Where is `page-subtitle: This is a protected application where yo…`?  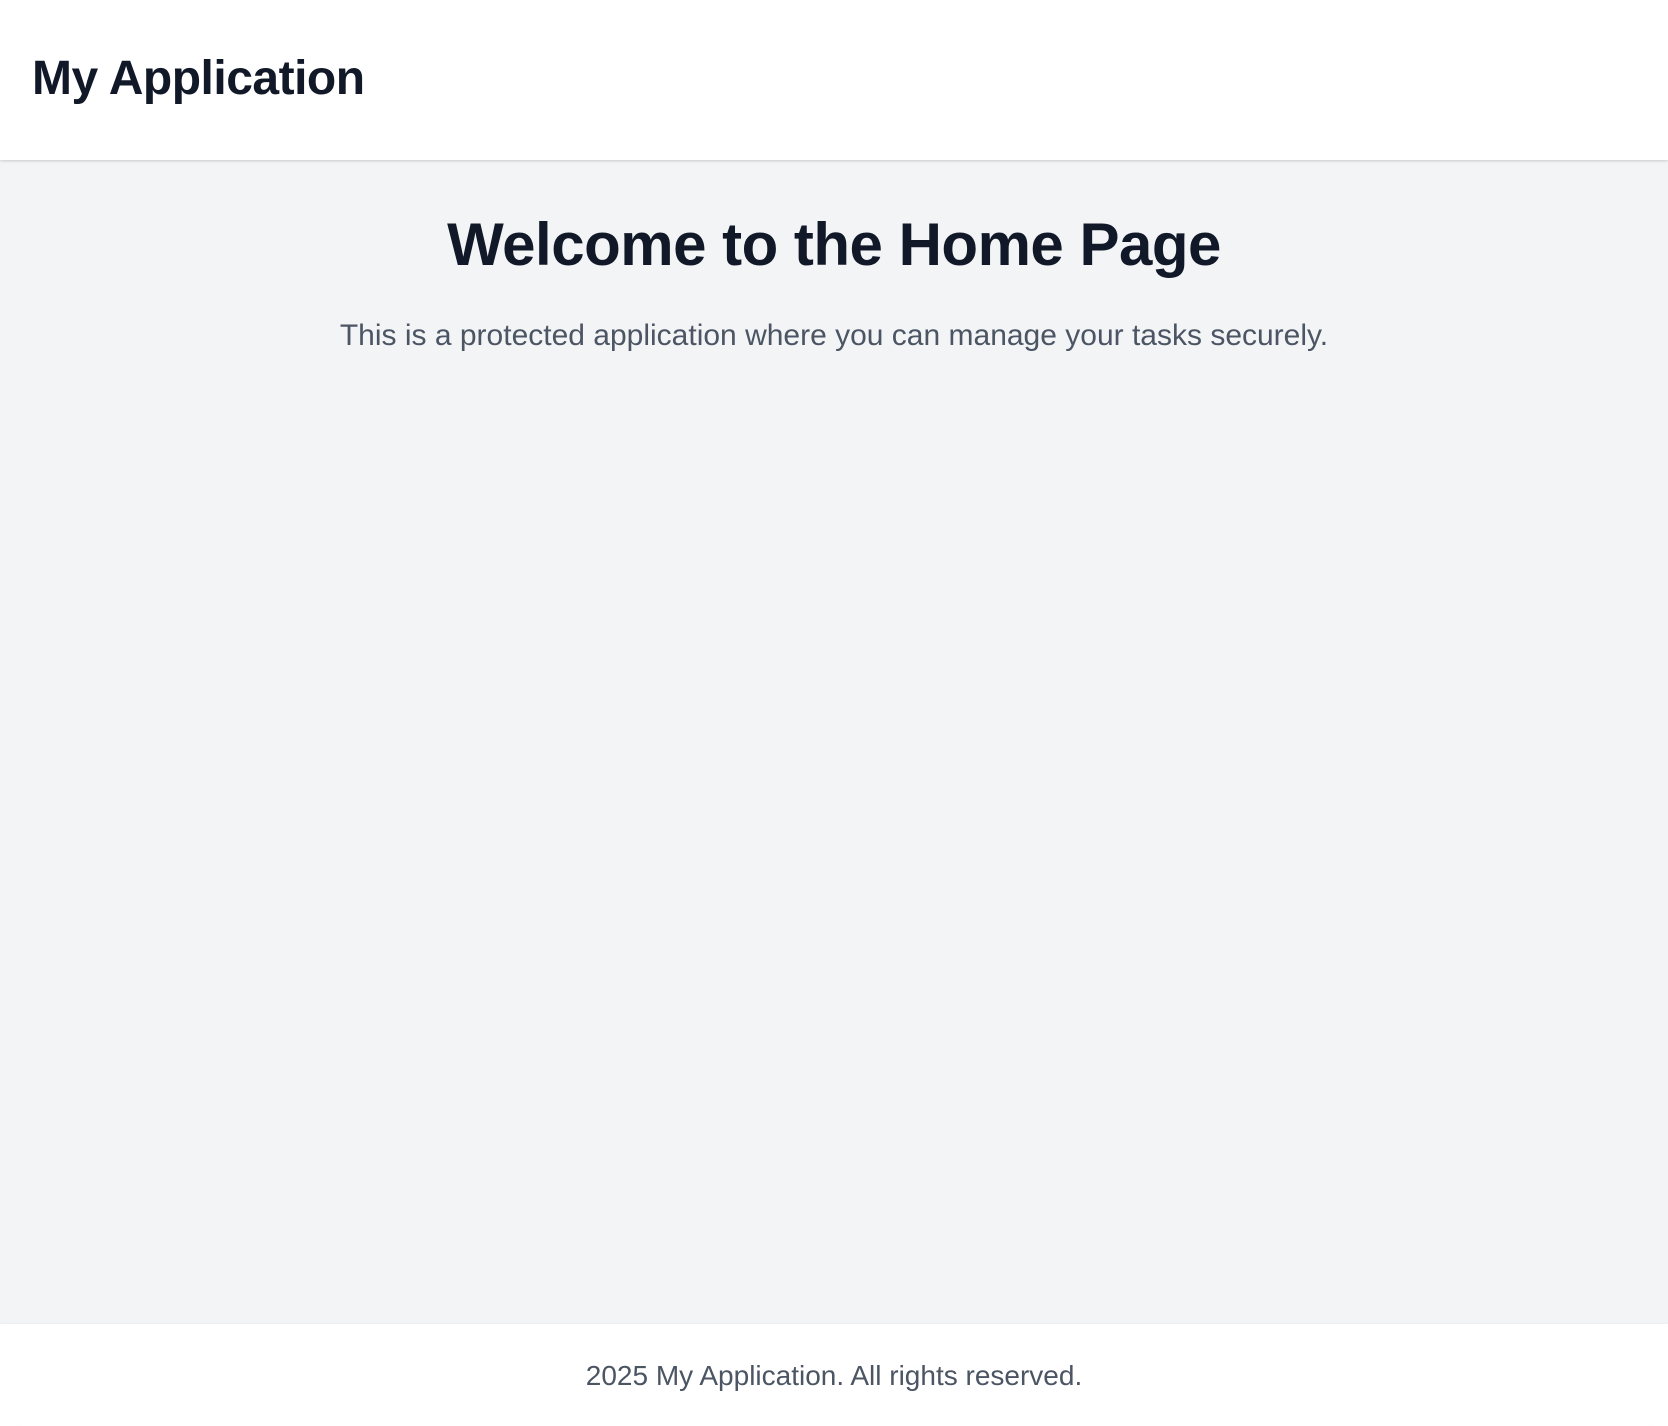
page-subtitle: This is a protected application where yo… is located at coordinates (834, 335).